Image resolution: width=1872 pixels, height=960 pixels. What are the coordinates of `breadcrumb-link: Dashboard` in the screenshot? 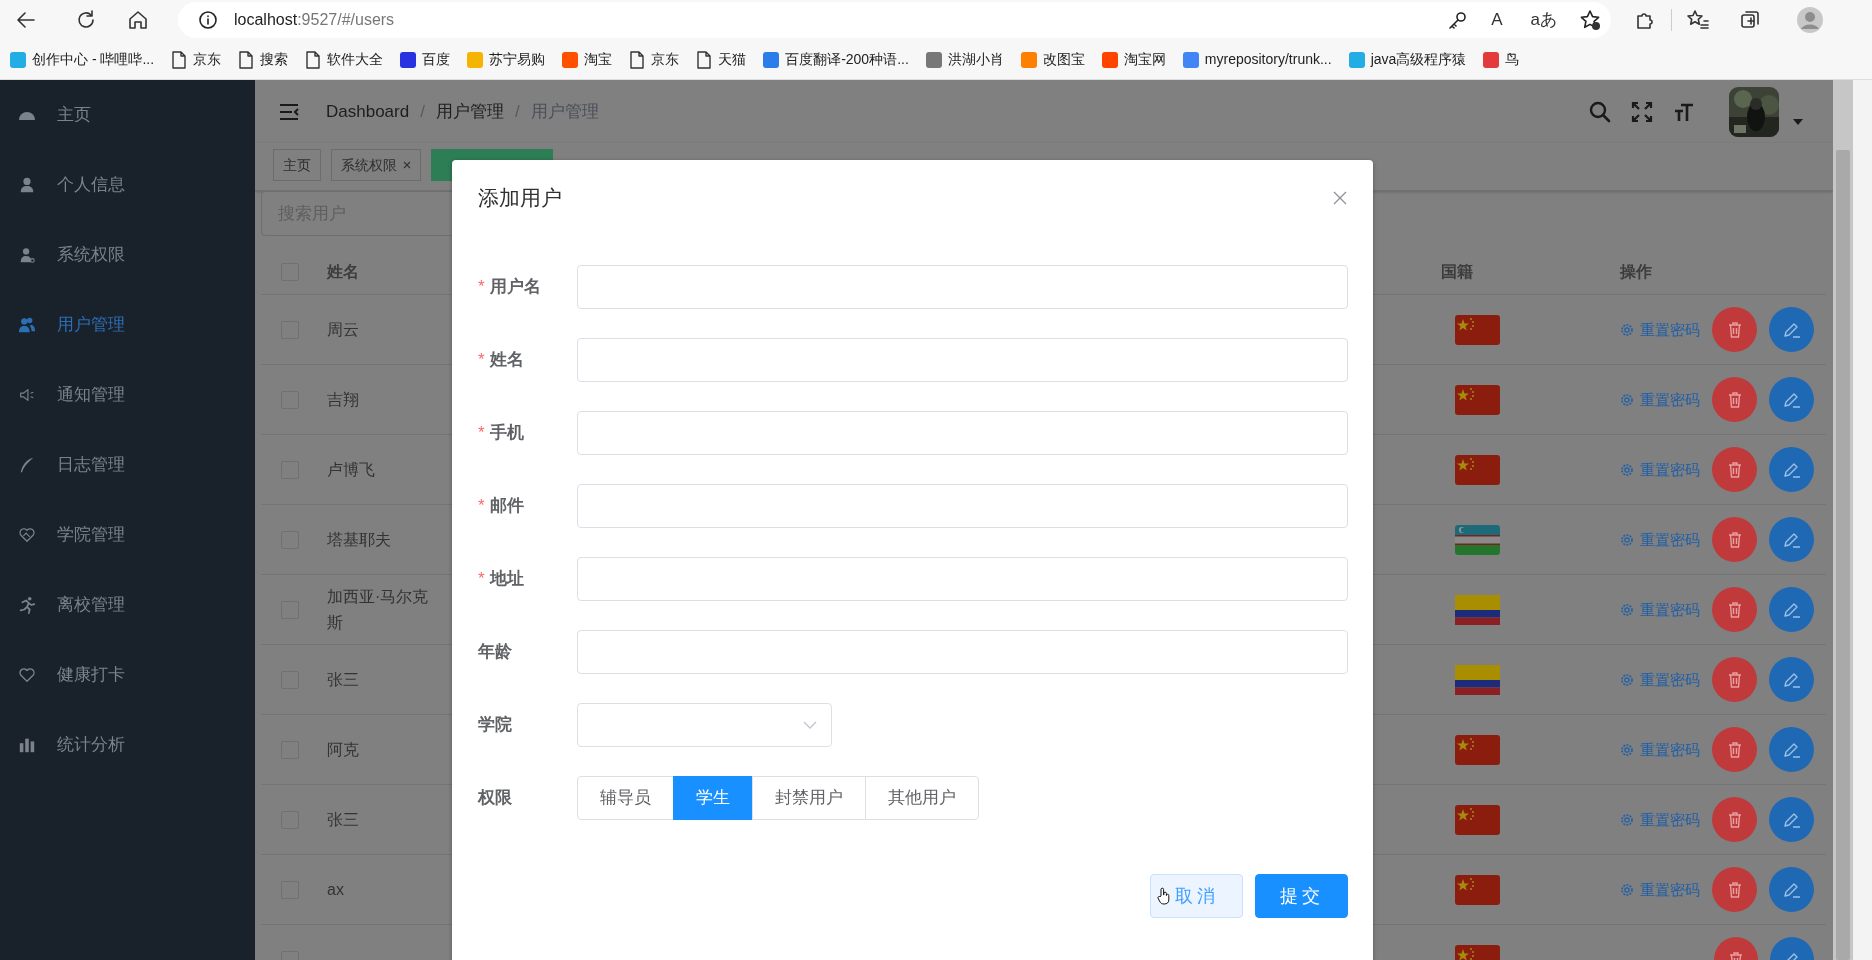 It's located at (368, 111).